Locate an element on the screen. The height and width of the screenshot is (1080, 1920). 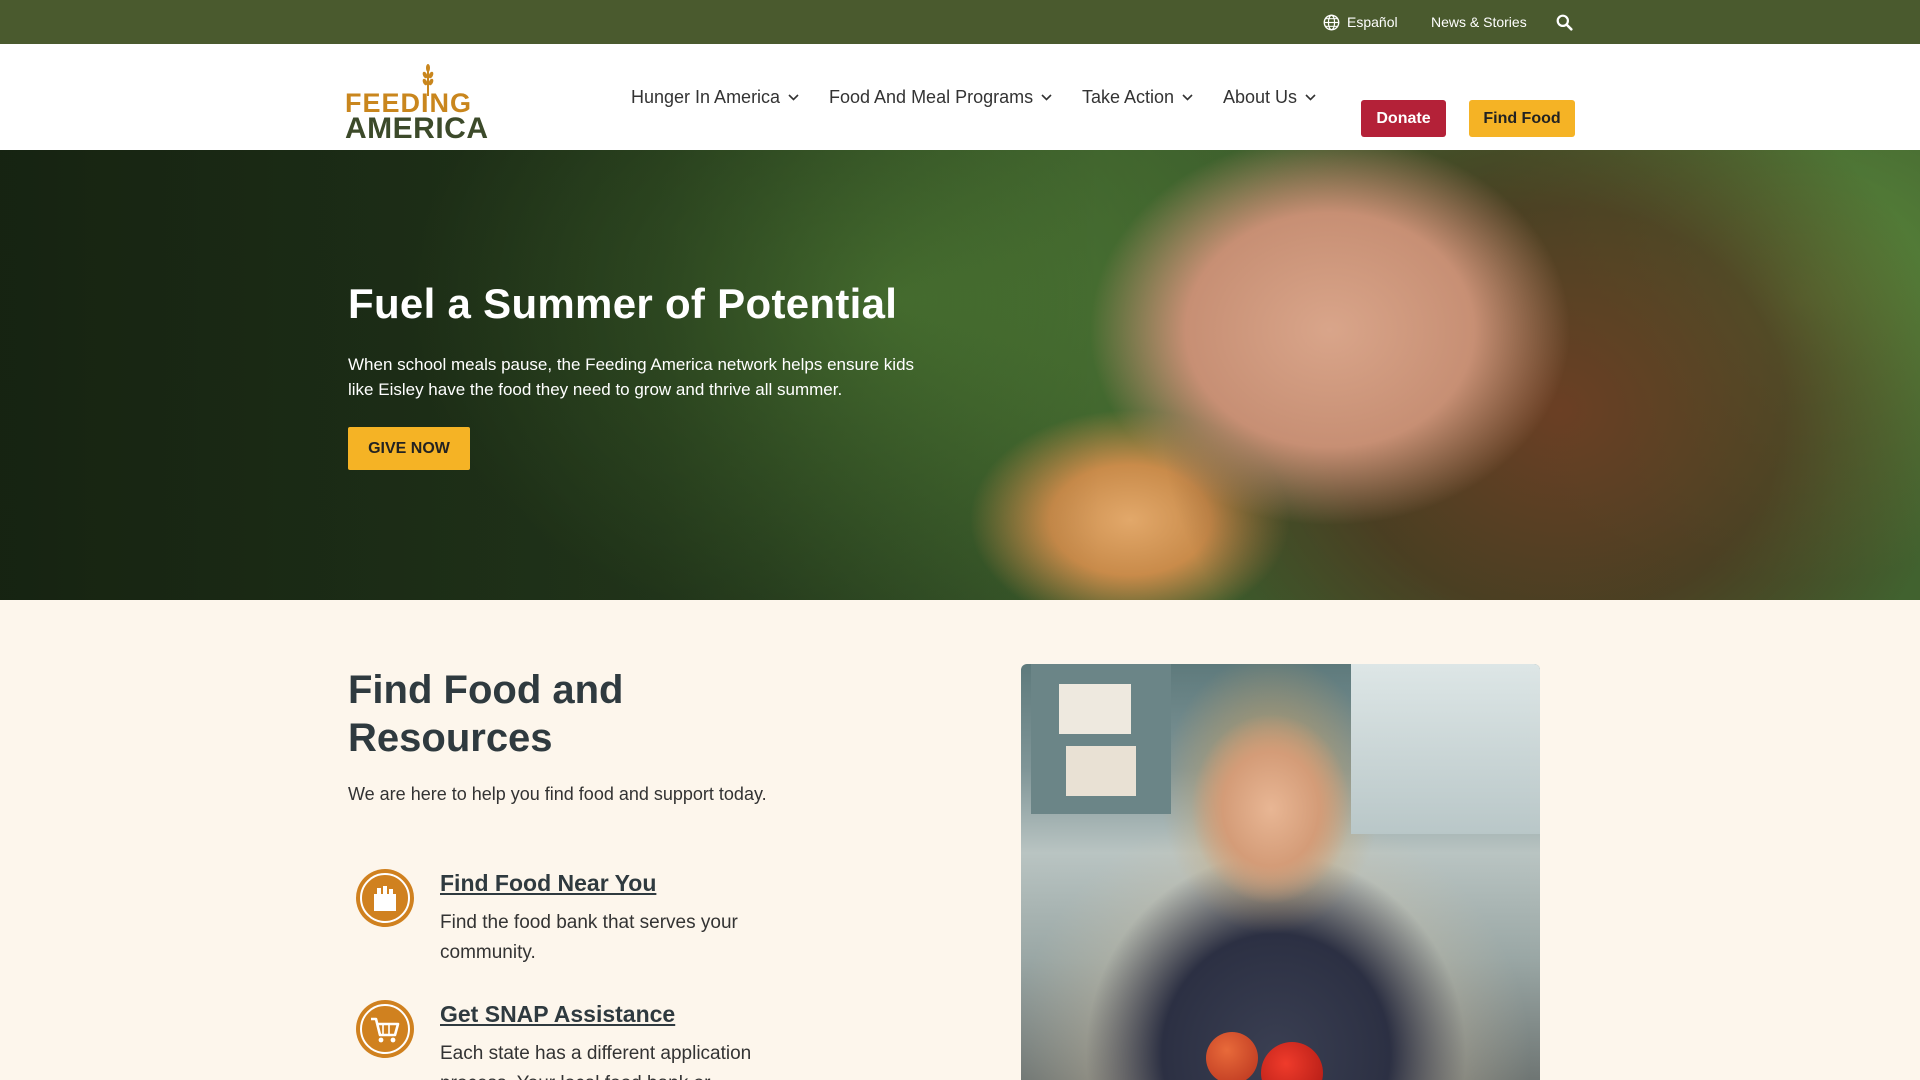
find-food-near-you-link: Find Food Near You is located at coordinates (548, 883).